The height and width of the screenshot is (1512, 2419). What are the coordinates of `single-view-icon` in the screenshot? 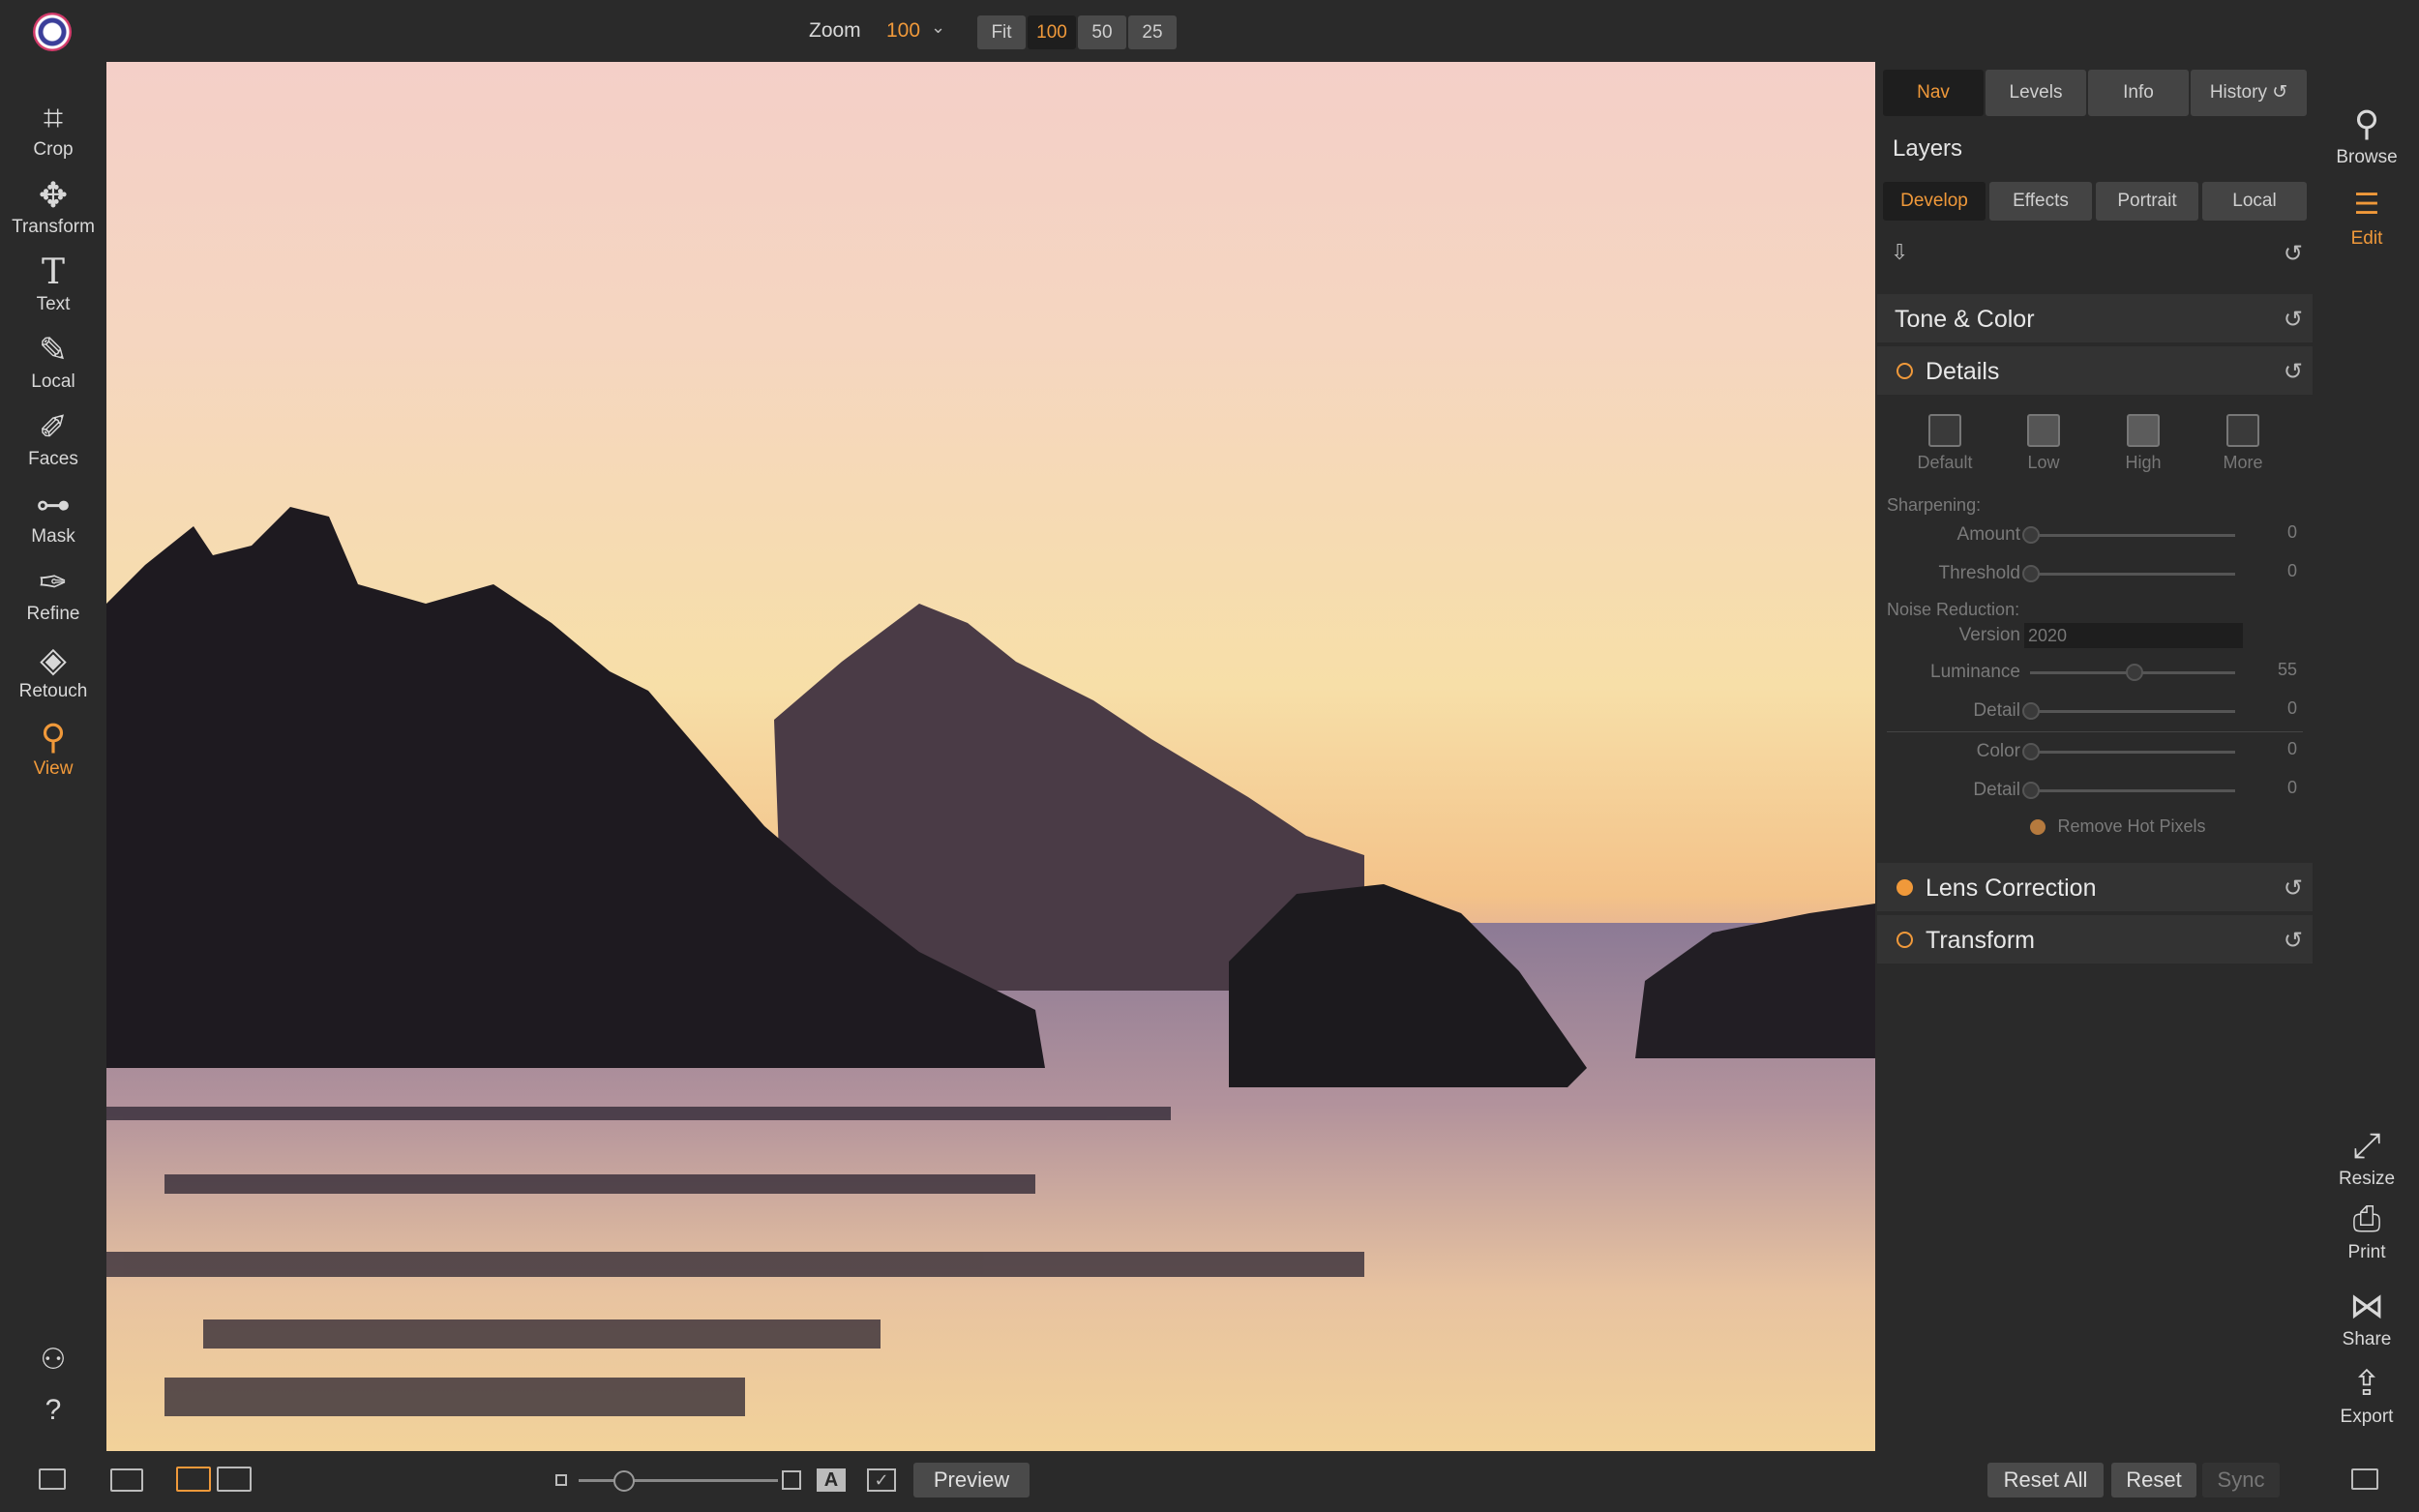 It's located at (194, 1480).